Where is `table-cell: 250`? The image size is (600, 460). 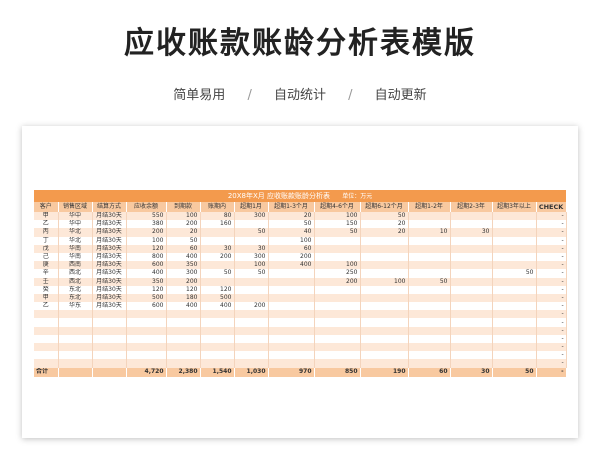 table-cell: 250 is located at coordinates (337, 273).